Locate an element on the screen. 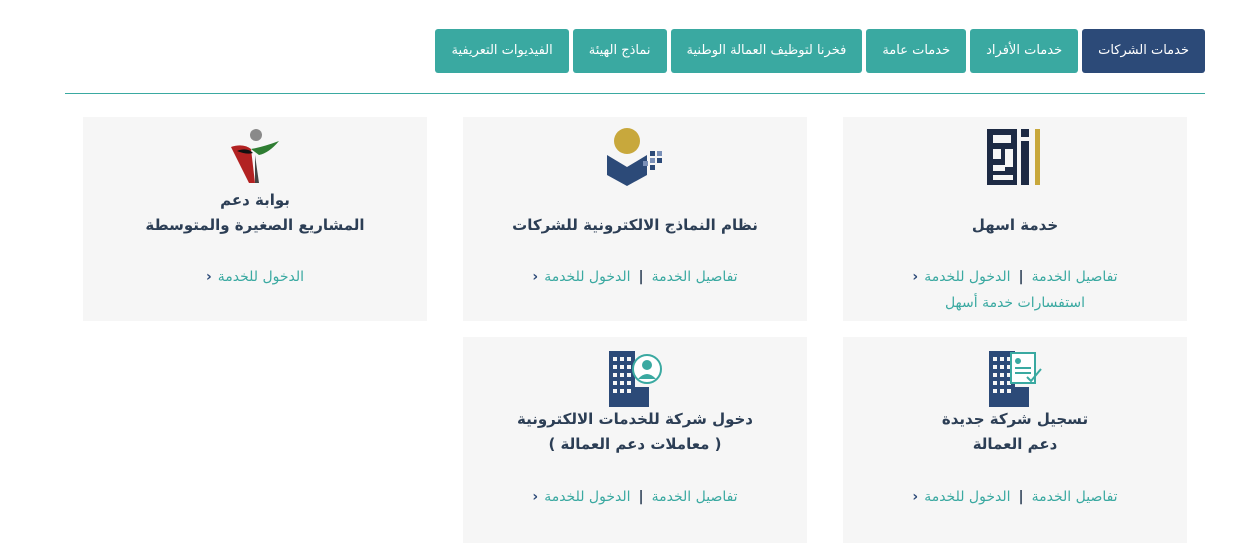 Image resolution: width=1253 pixels, height=543 pixels. register-enter-link: الدخول للخدمة is located at coordinates (967, 497).